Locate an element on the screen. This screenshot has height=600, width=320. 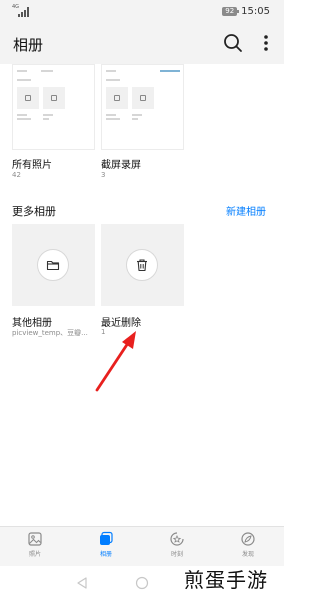
page-title: 相册 is located at coordinates (28, 45).